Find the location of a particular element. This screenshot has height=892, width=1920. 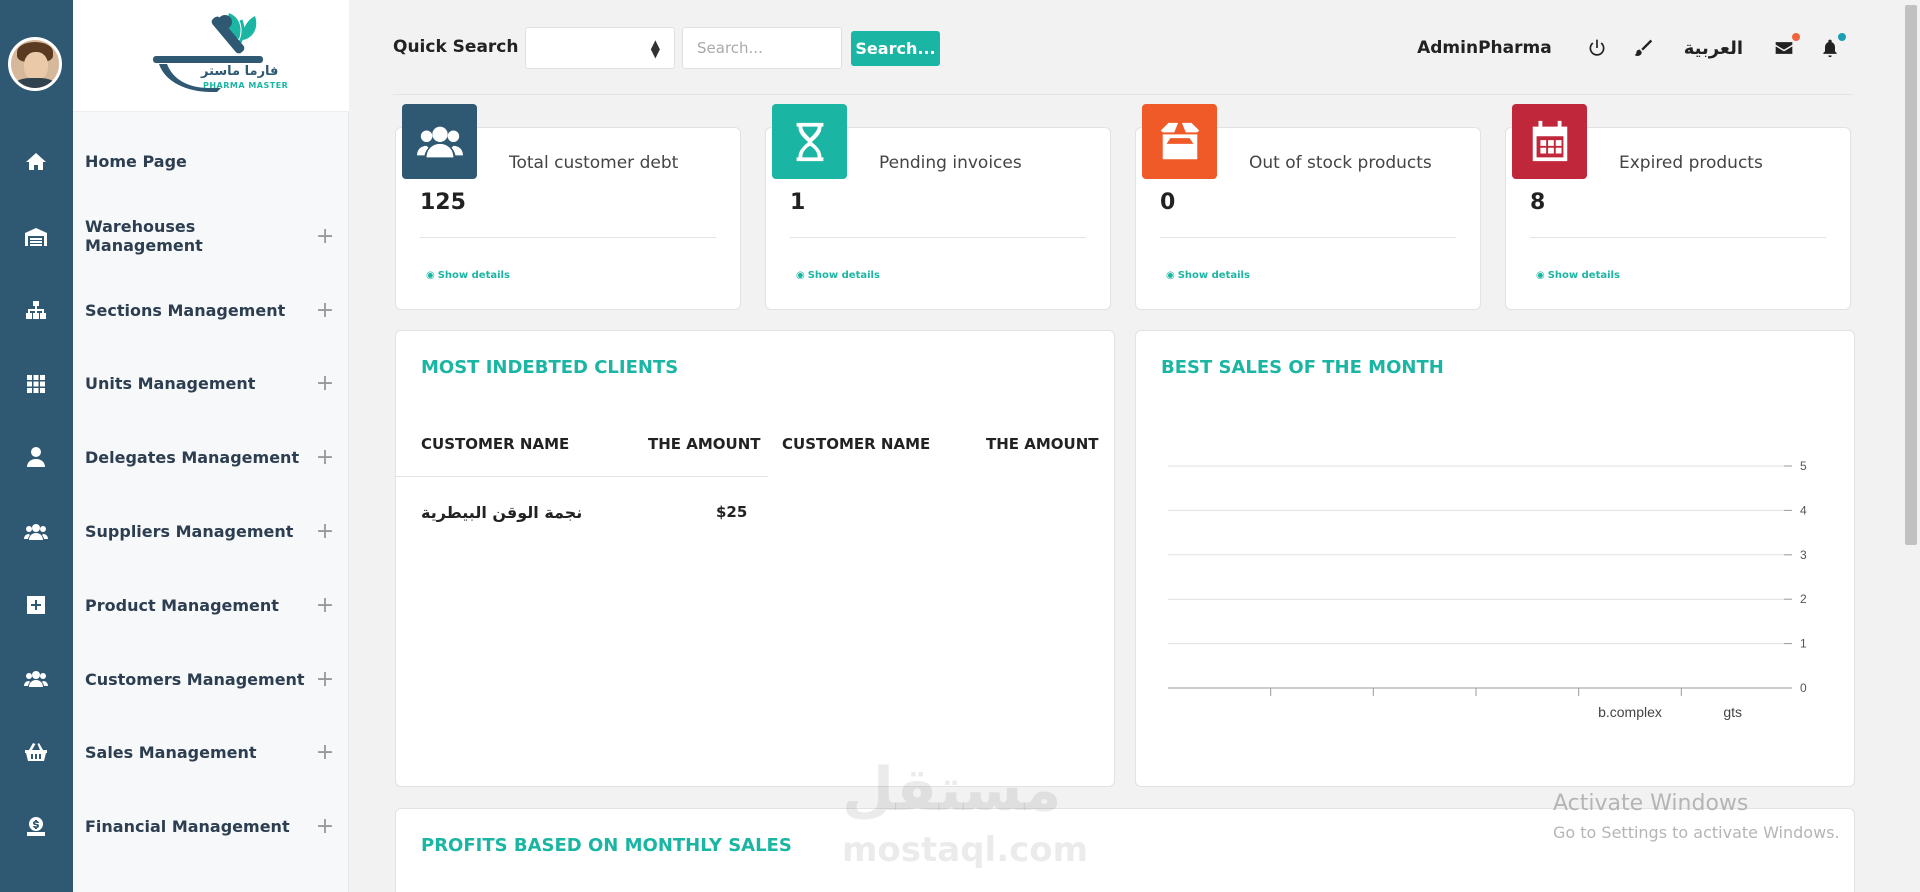

stat-card-customer-debt: Total customer debt 125 ◉ Show details is located at coordinates (568, 207).